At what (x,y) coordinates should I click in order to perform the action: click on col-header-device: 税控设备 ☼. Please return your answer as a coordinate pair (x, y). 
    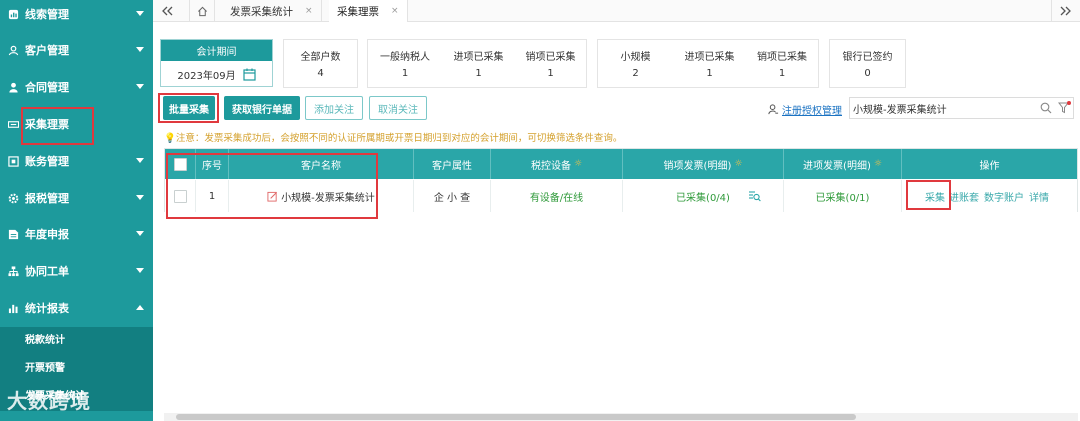
    Looking at the image, I should click on (557, 164).